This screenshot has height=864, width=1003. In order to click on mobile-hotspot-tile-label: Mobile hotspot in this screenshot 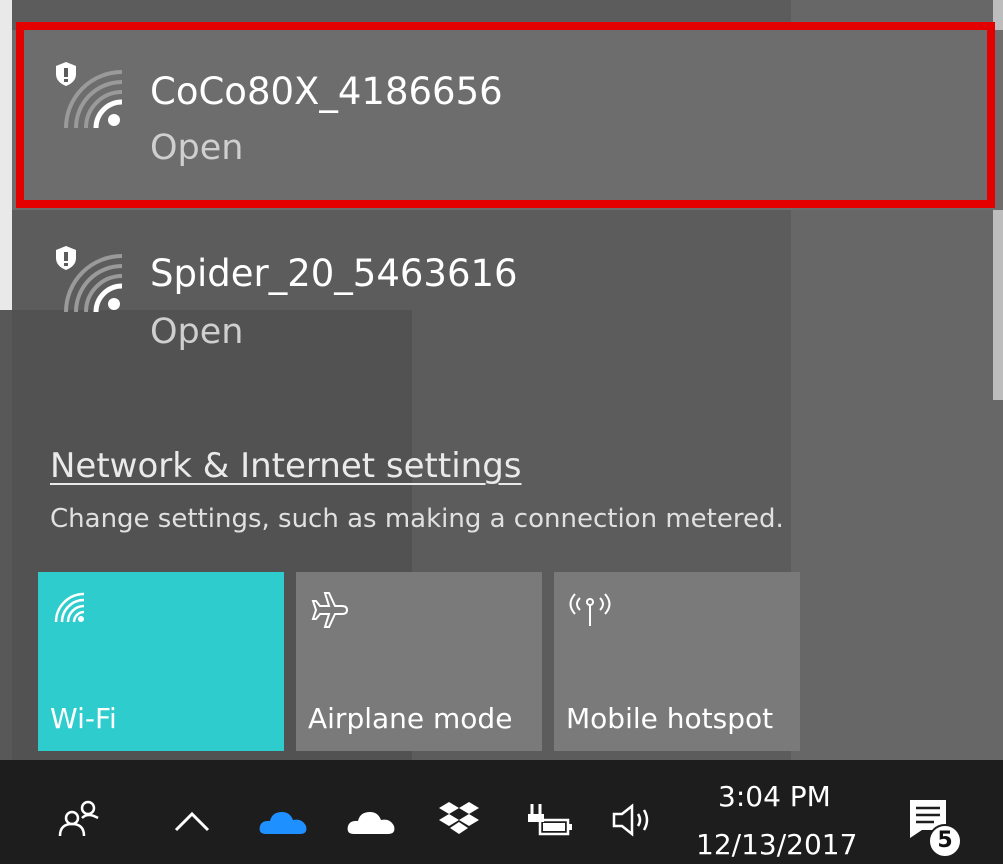, I will do `click(670, 718)`.